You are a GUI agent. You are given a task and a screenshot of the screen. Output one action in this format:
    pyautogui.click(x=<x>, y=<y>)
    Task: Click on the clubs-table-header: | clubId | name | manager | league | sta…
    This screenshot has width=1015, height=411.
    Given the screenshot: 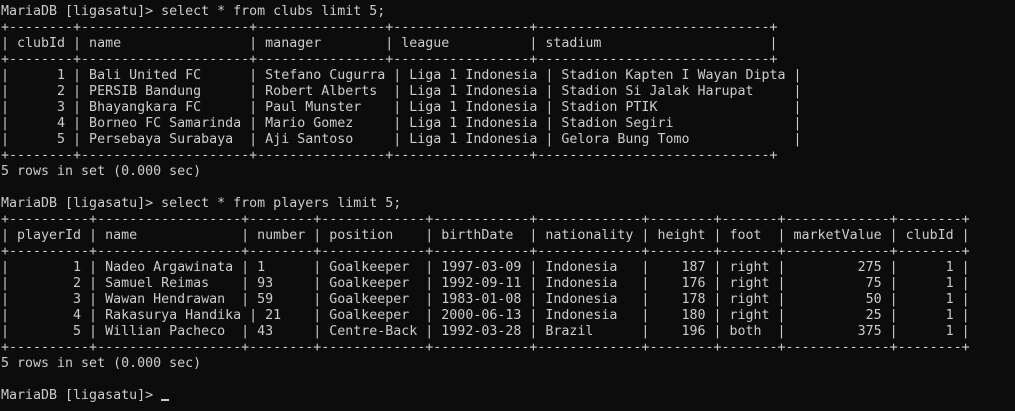 What is the action you would take?
    pyautogui.click(x=389, y=43)
    